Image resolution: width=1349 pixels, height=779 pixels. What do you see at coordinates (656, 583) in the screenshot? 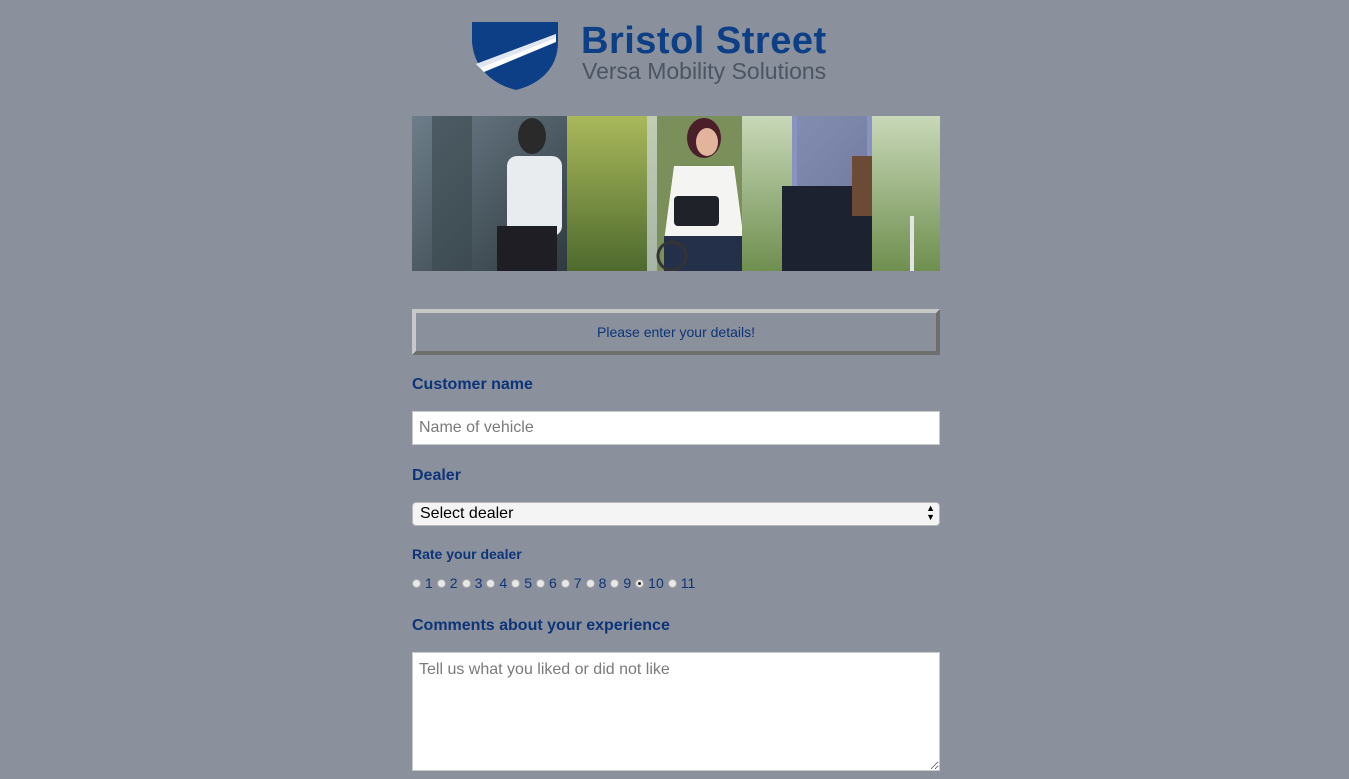
I see `rating-option-label: 10` at bounding box center [656, 583].